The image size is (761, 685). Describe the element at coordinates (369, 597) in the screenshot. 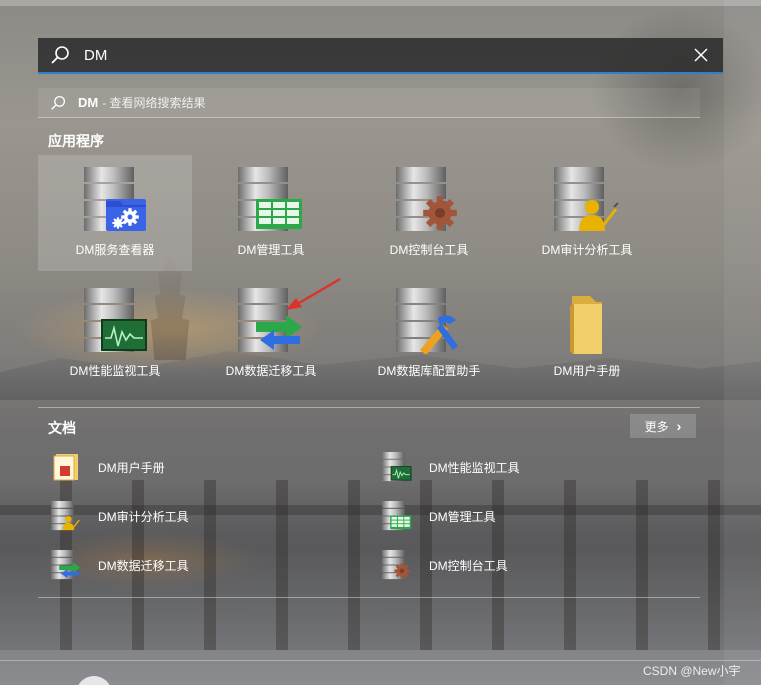

I see `bottom-section-divider` at that location.